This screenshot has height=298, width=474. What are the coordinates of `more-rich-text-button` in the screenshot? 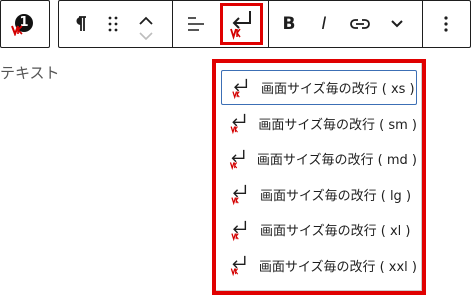 It's located at (397, 24).